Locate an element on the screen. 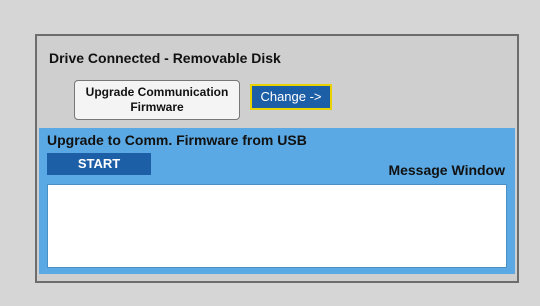  upgrade-section-title: Upgrade to Comm. Firmware from USB is located at coordinates (177, 140).